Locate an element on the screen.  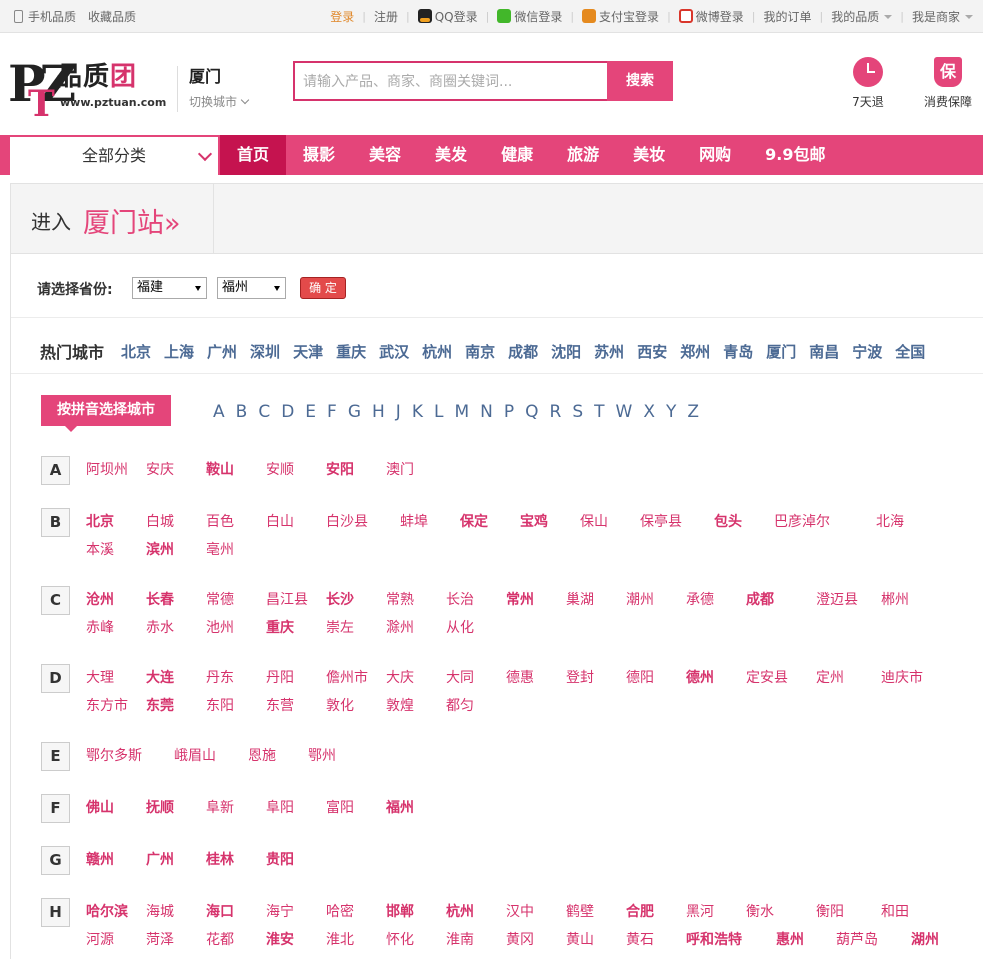
city-link: 花都 is located at coordinates (220, 940).